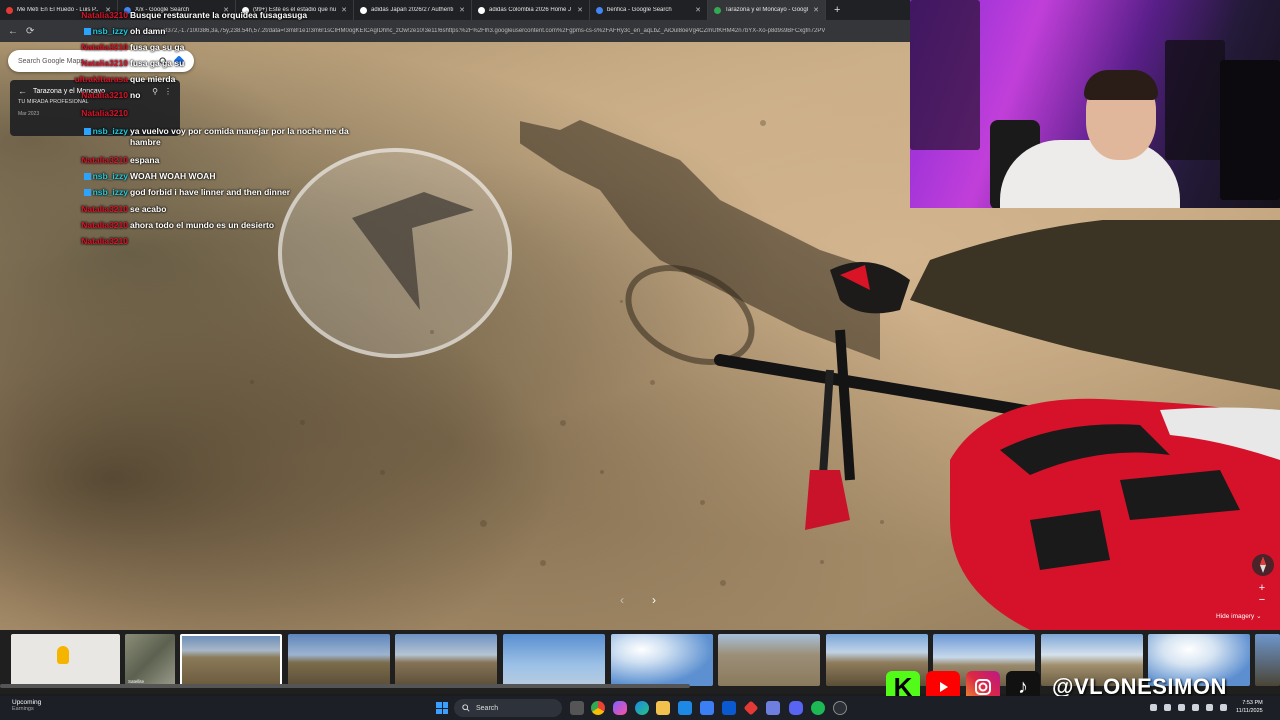 The height and width of the screenshot is (720, 1280). What do you see at coordinates (157, 63) in the screenshot?
I see `chat-text: fusa ga ga su` at bounding box center [157, 63].